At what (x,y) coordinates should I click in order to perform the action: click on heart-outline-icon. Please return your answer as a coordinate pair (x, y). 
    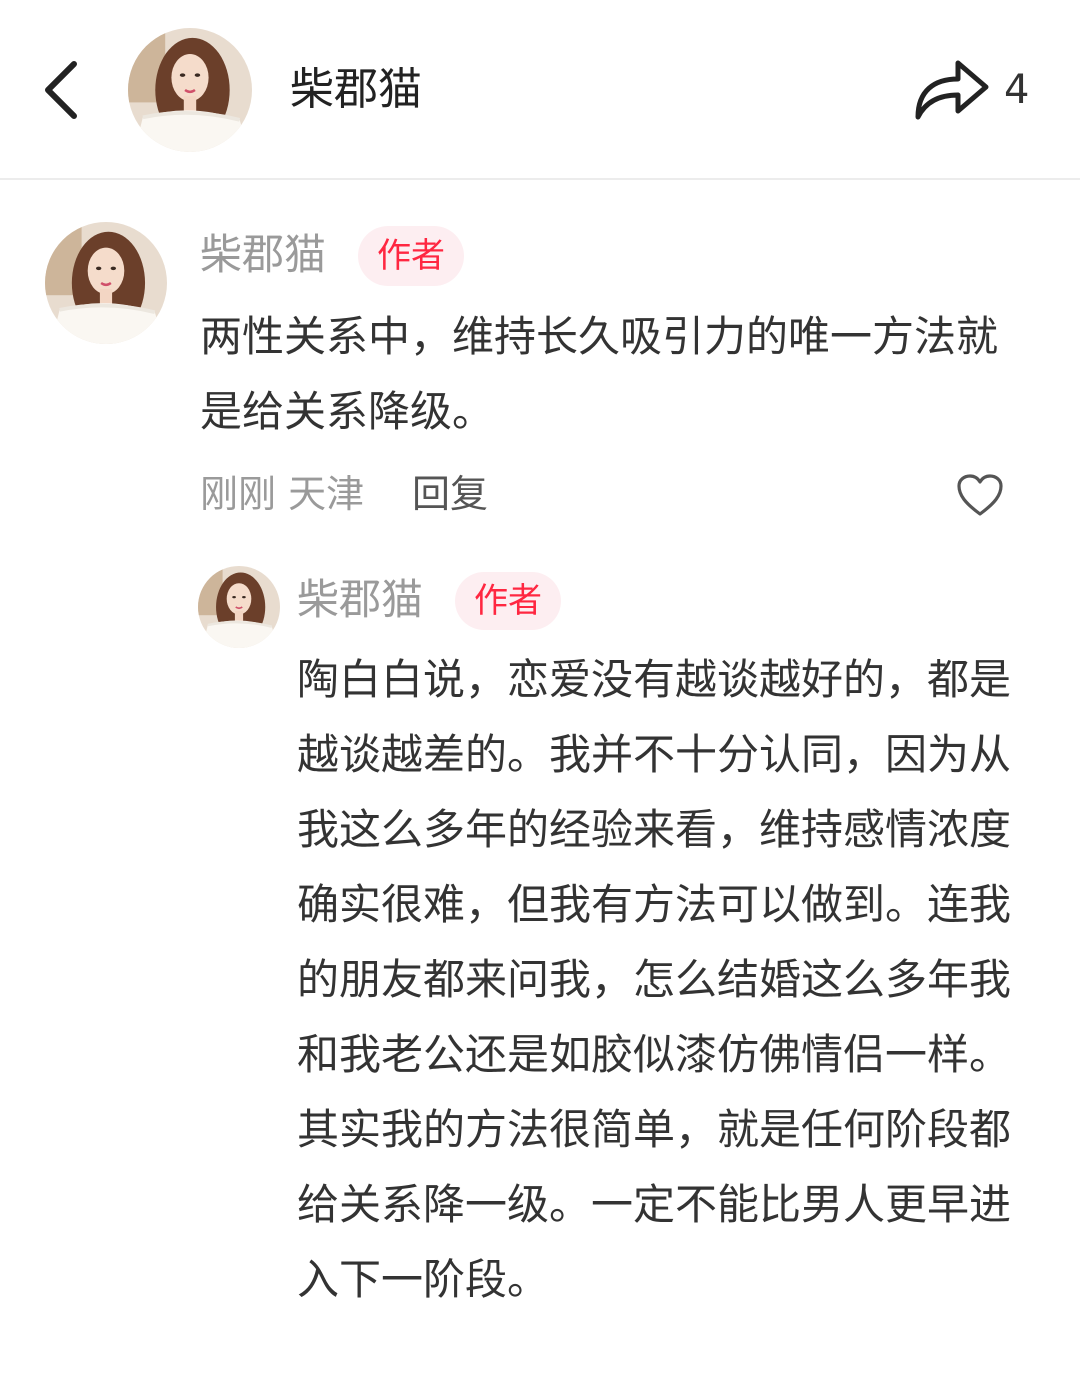
    Looking at the image, I should click on (980, 495).